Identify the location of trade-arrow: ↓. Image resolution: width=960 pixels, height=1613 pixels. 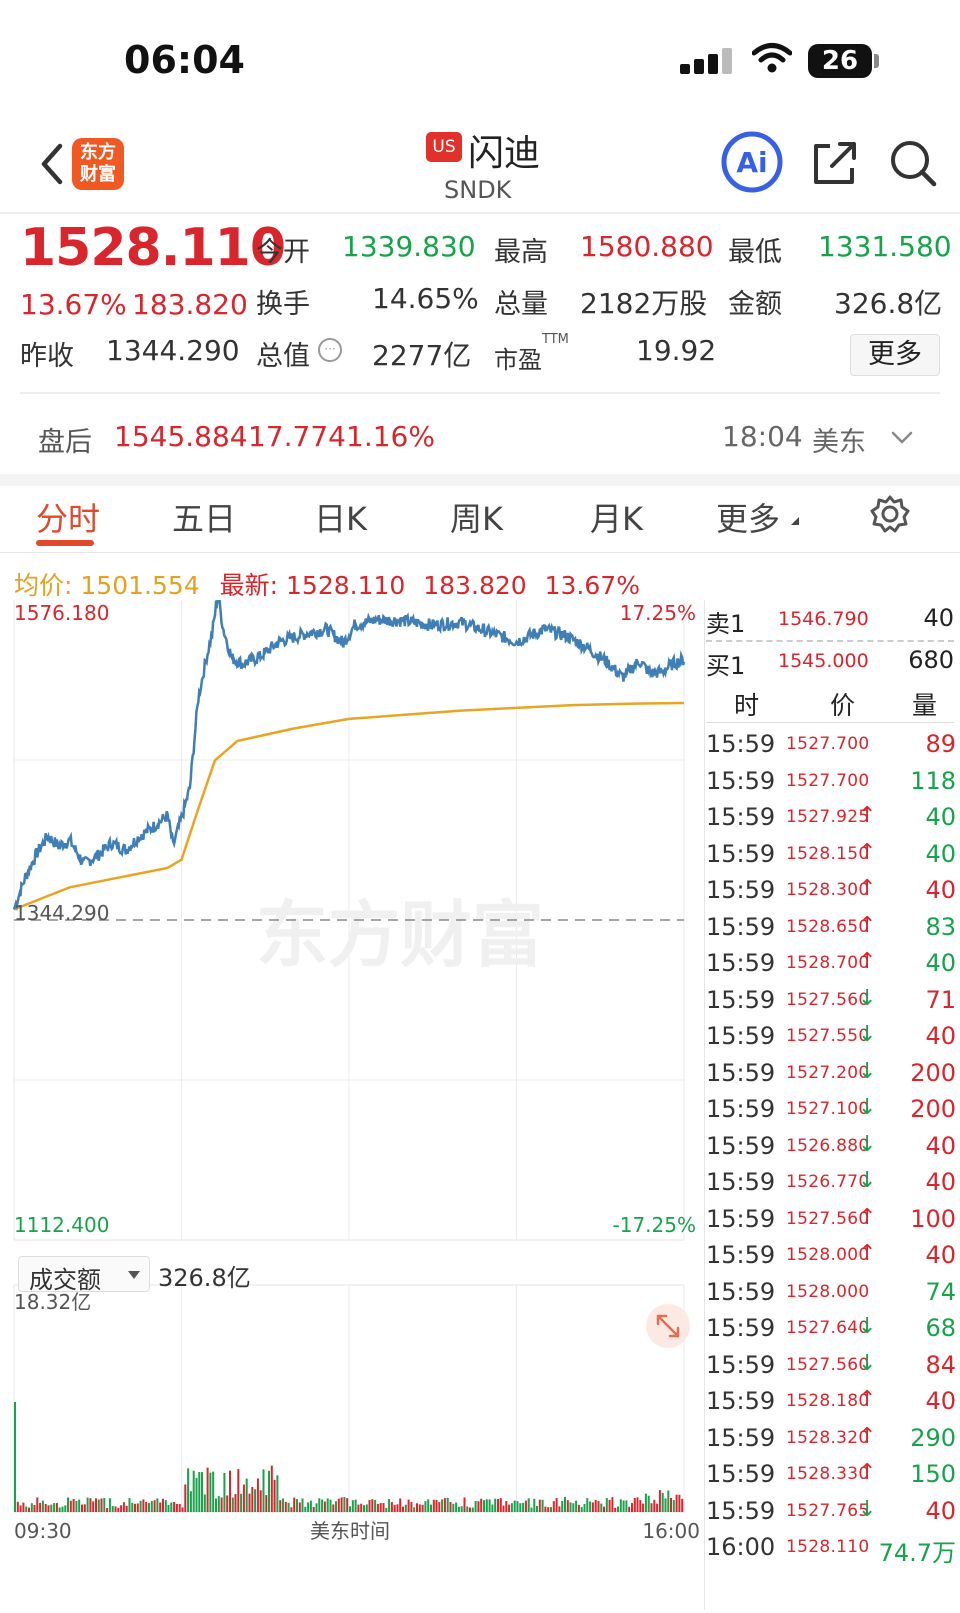
(867, 1071).